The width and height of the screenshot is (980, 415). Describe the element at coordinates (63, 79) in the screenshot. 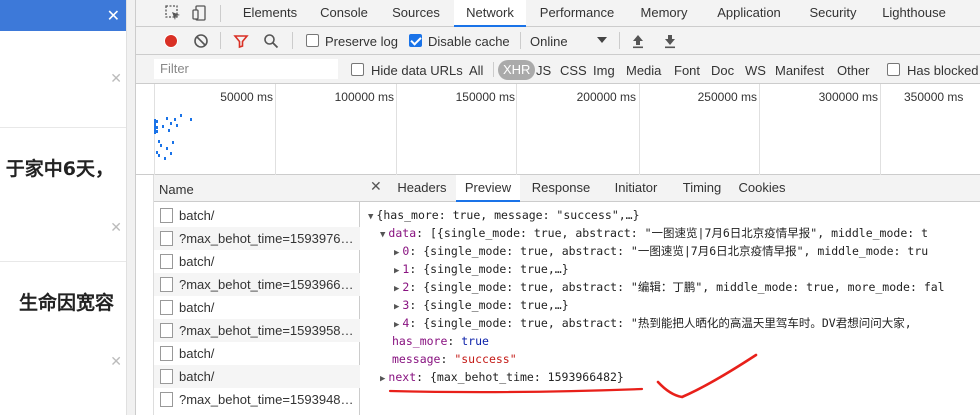

I see `list-item: ✕` at that location.